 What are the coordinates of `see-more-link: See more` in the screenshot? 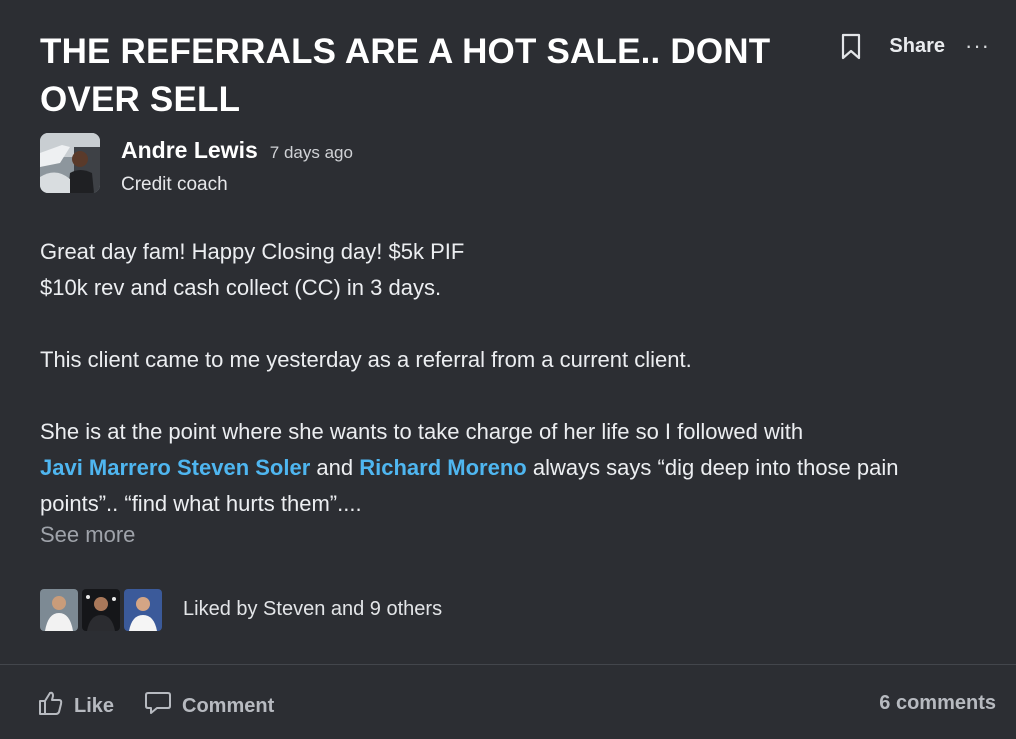 It's located at (87, 535).